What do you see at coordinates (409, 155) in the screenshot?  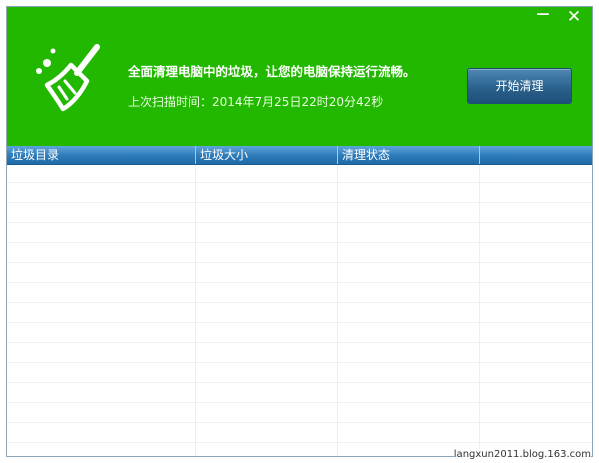 I see `column-header-clean-status: 清理状态` at bounding box center [409, 155].